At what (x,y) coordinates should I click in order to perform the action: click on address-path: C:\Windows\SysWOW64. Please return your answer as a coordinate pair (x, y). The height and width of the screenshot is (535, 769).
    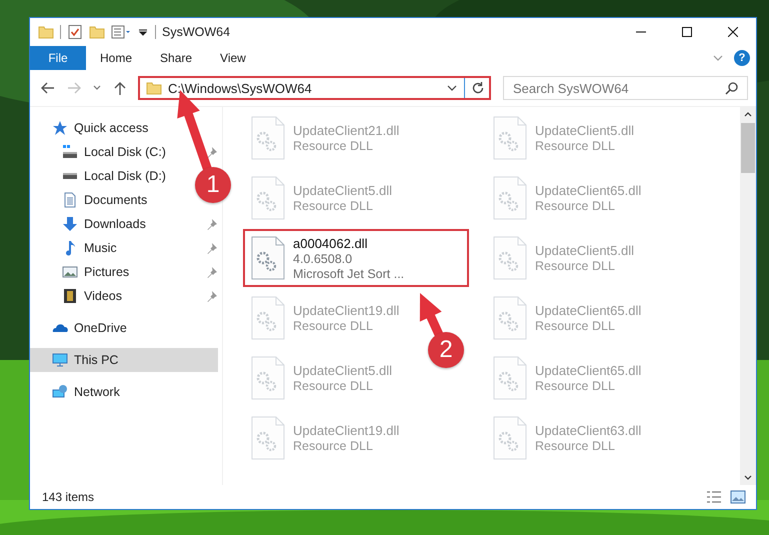
    Looking at the image, I should click on (240, 88).